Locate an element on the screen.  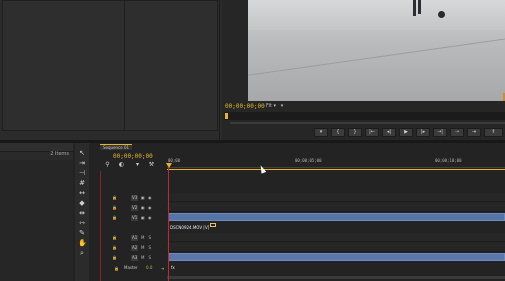
timeline-timecode: 00;00;00;00 is located at coordinates (133, 156).